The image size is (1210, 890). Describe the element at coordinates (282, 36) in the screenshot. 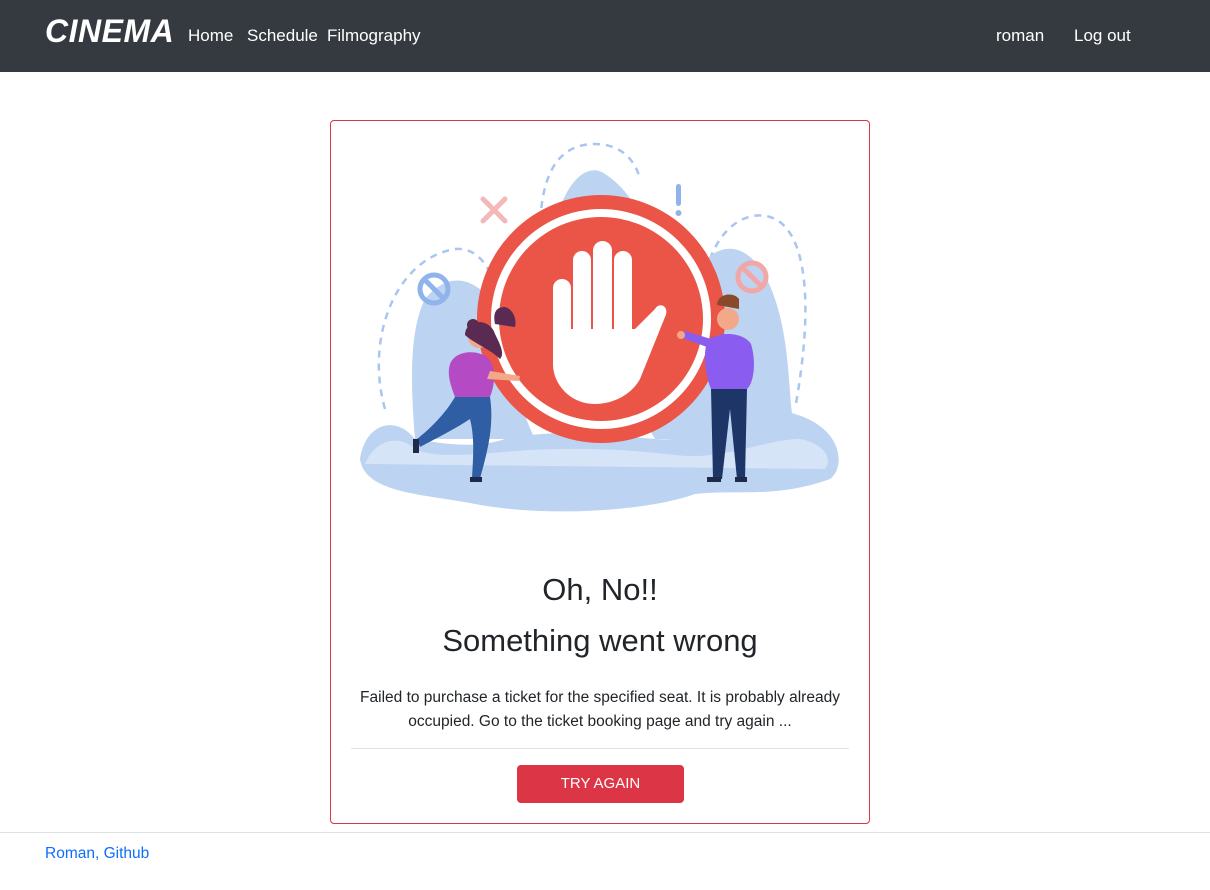

I see `nav-schedule-link: Schedule` at that location.